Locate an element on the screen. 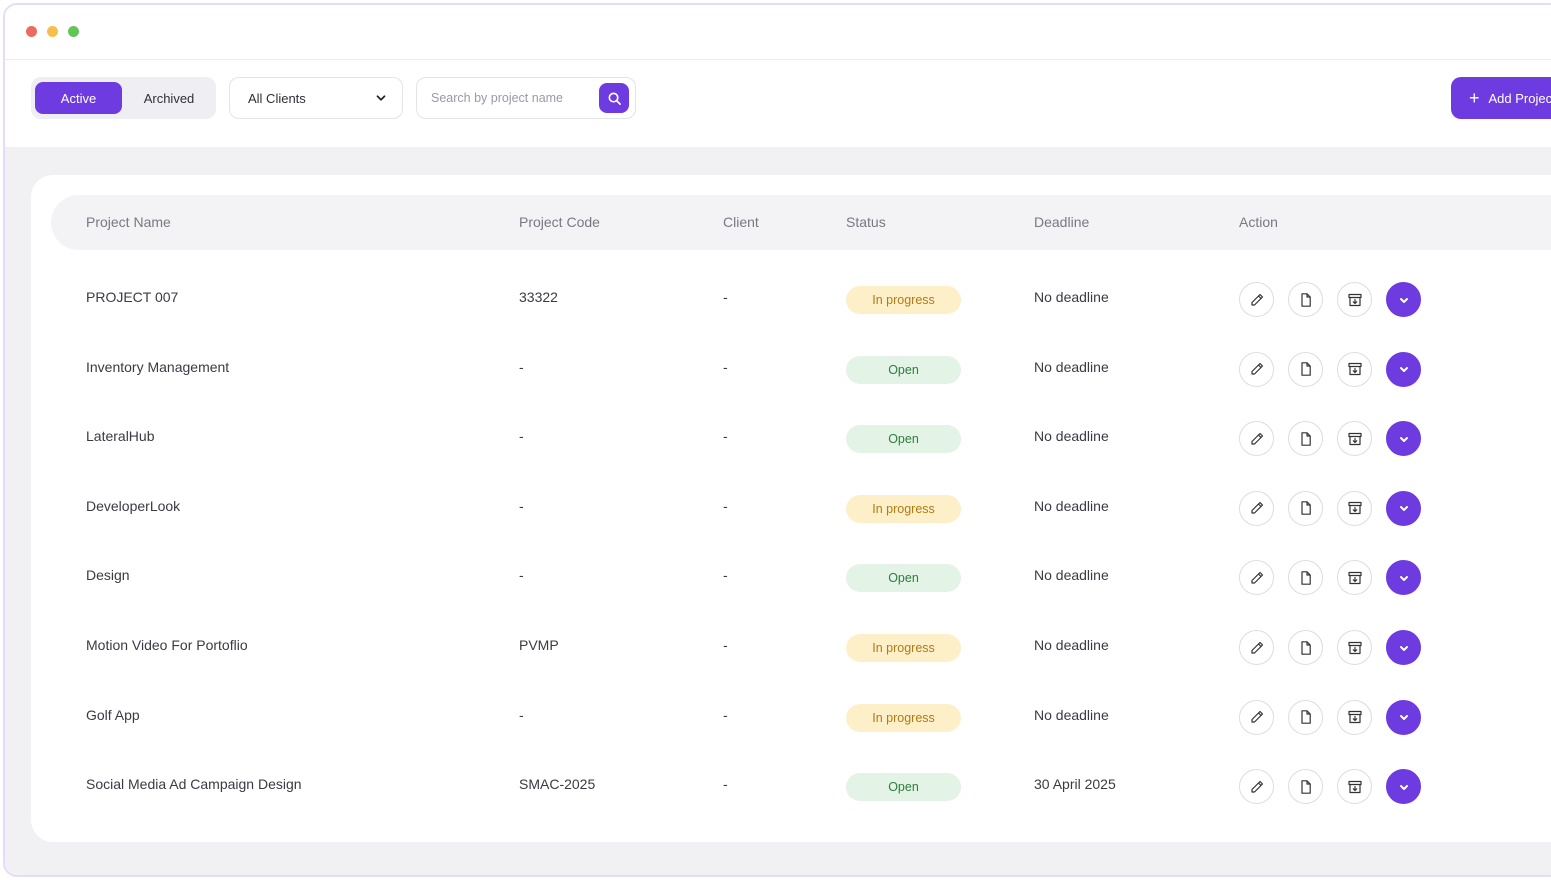 This screenshot has height=880, width=1551. table-row: DeveloperLook - - No deadline In progress is located at coordinates (791, 508).